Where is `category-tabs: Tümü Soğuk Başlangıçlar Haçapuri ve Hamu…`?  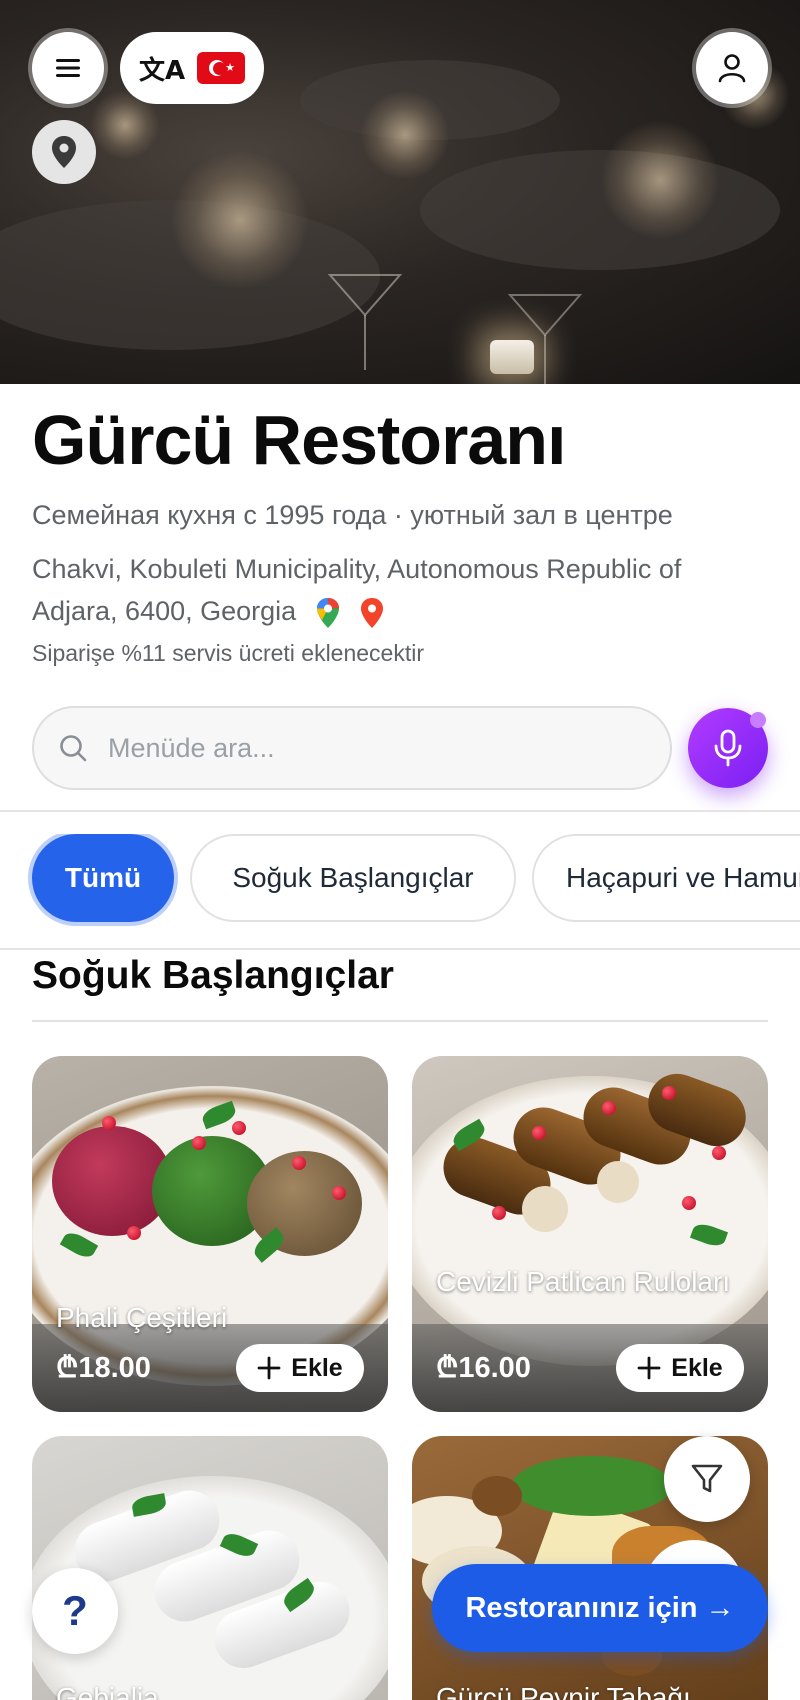
category-tabs: Tümü Soğuk Başlangıçlar Haçapuri ve Hamu… is located at coordinates (400, 880).